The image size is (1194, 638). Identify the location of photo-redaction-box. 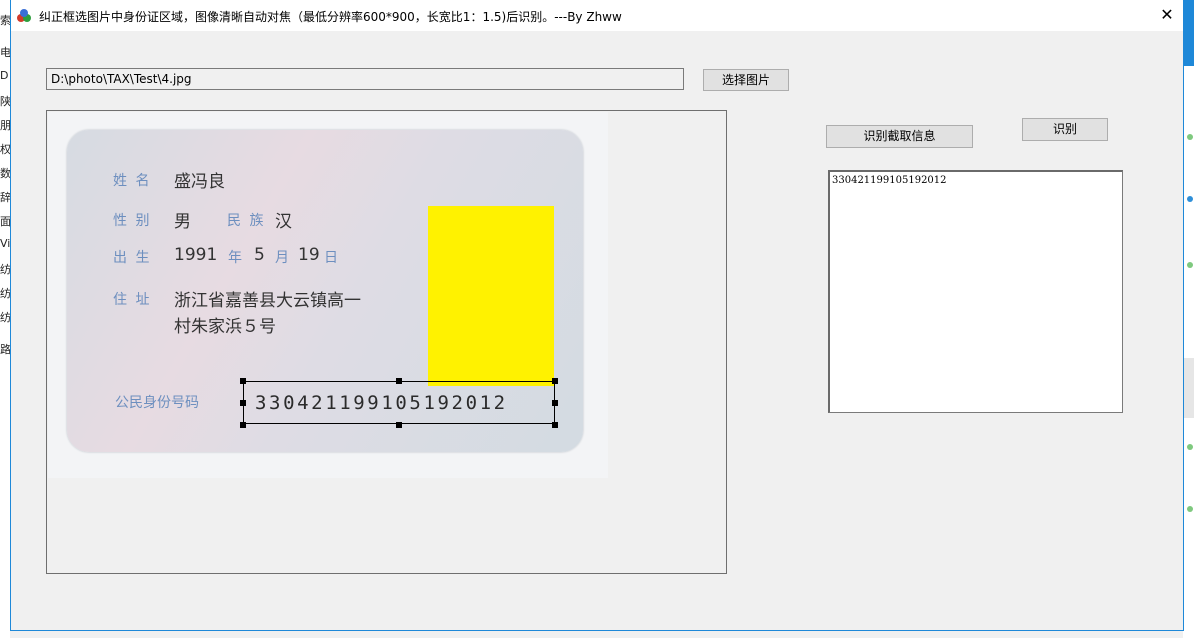
(491, 296).